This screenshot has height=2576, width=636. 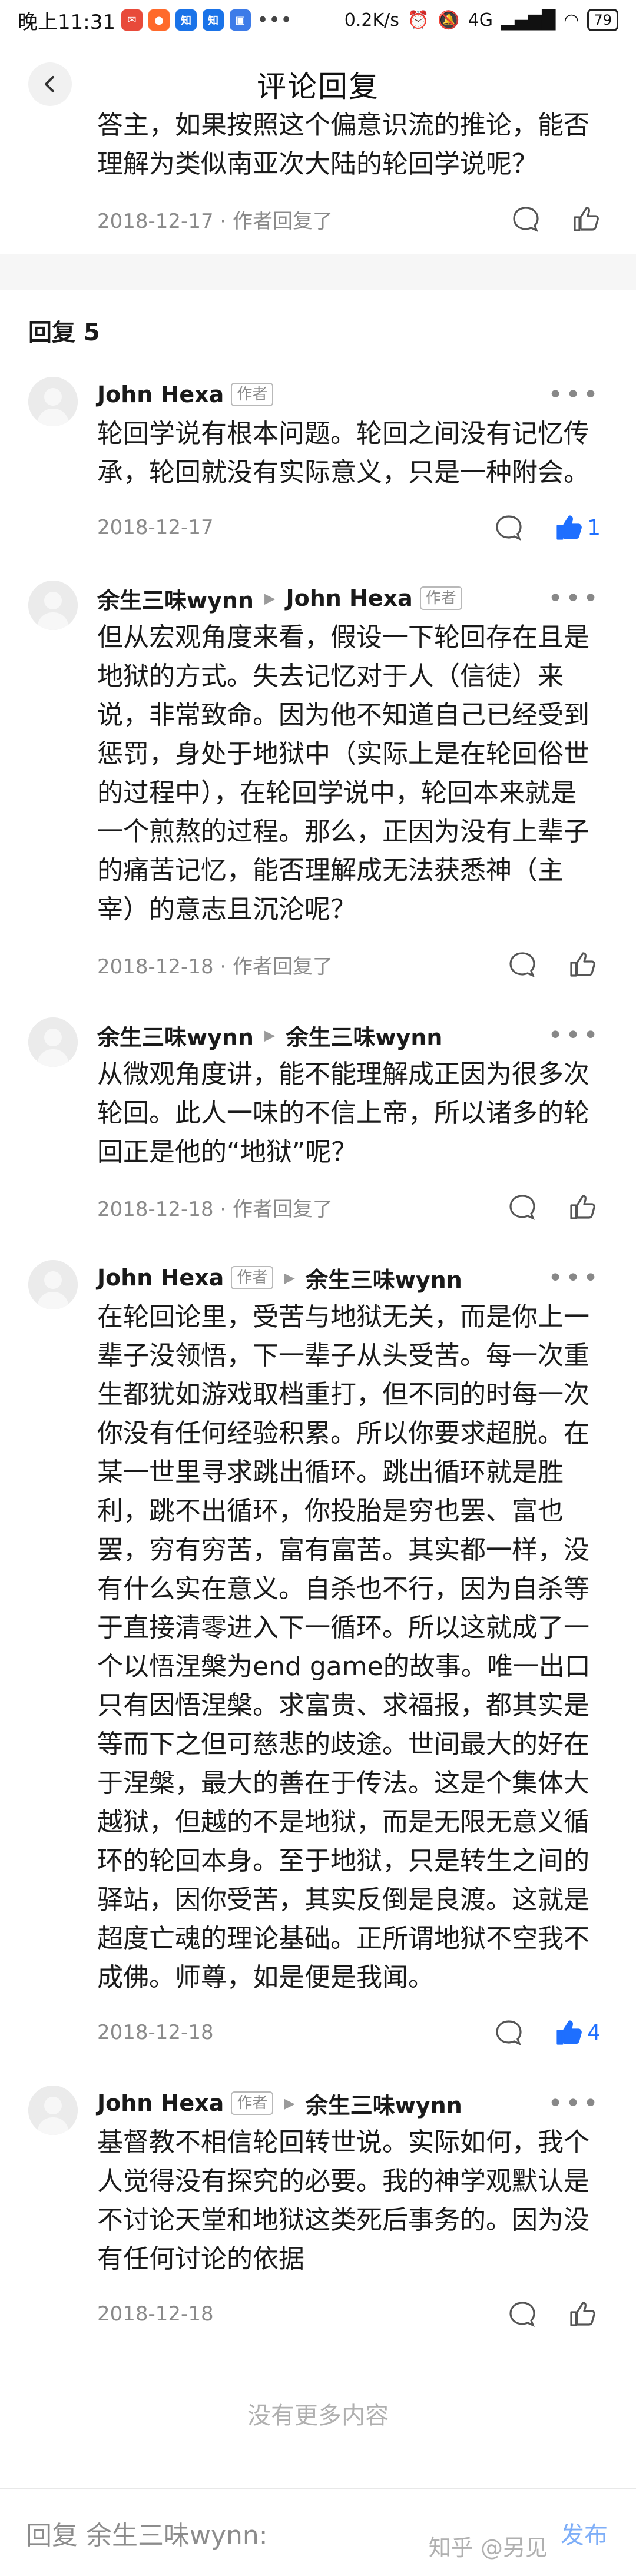 I want to click on status-right: 0.2K/s ⏰ 🔕 4G ▂▄▆█ ◠ 79, so click(x=481, y=20).